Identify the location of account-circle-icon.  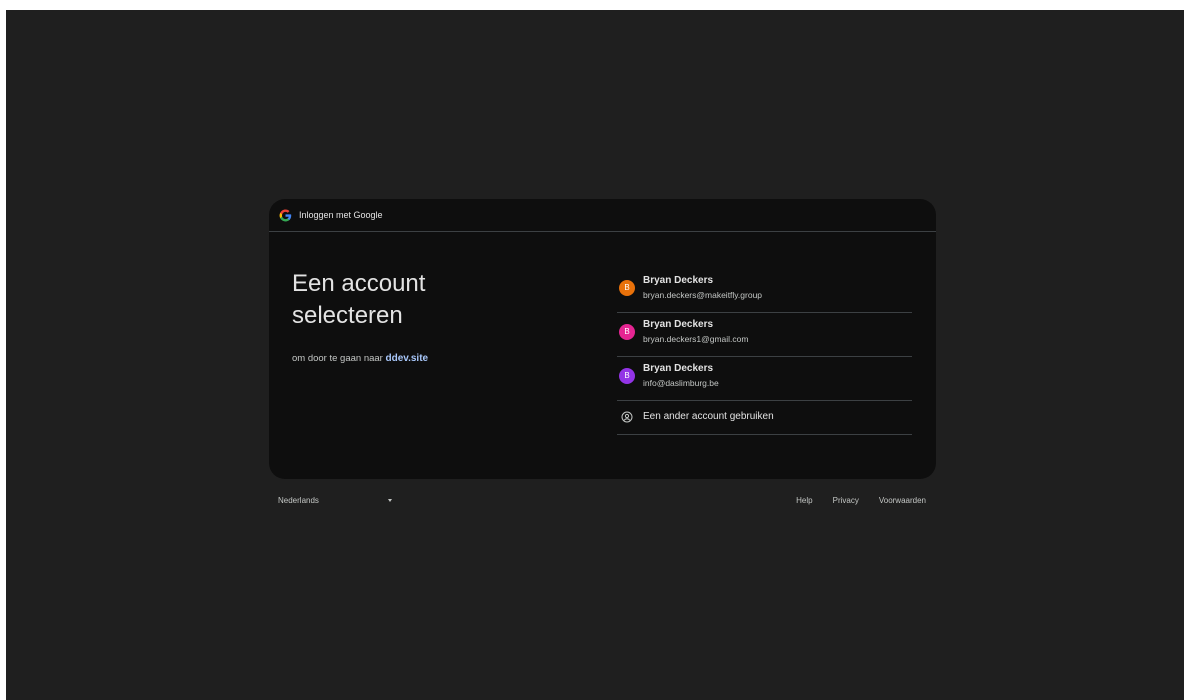
(627, 417).